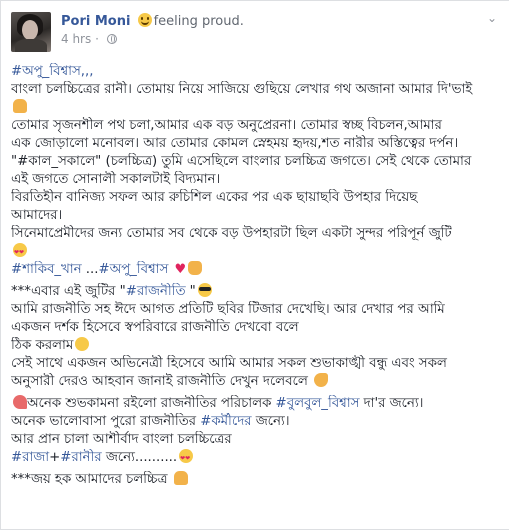 This screenshot has height=530, width=509. Describe the element at coordinates (198, 21) in the screenshot. I see `feeling-text: feeling proud.` at that location.